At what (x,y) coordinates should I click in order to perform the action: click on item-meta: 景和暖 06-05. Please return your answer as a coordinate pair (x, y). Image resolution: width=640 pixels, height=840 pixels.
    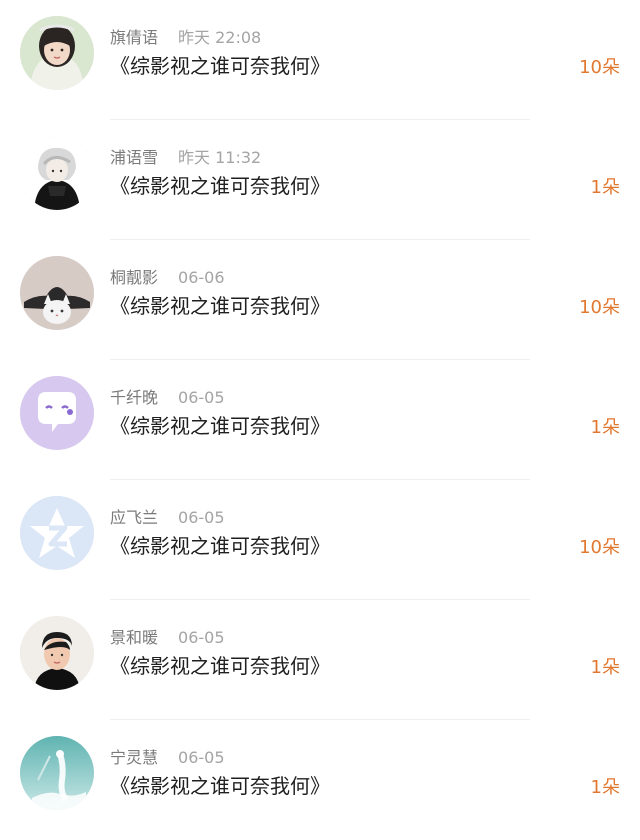
    Looking at the image, I should click on (167, 638).